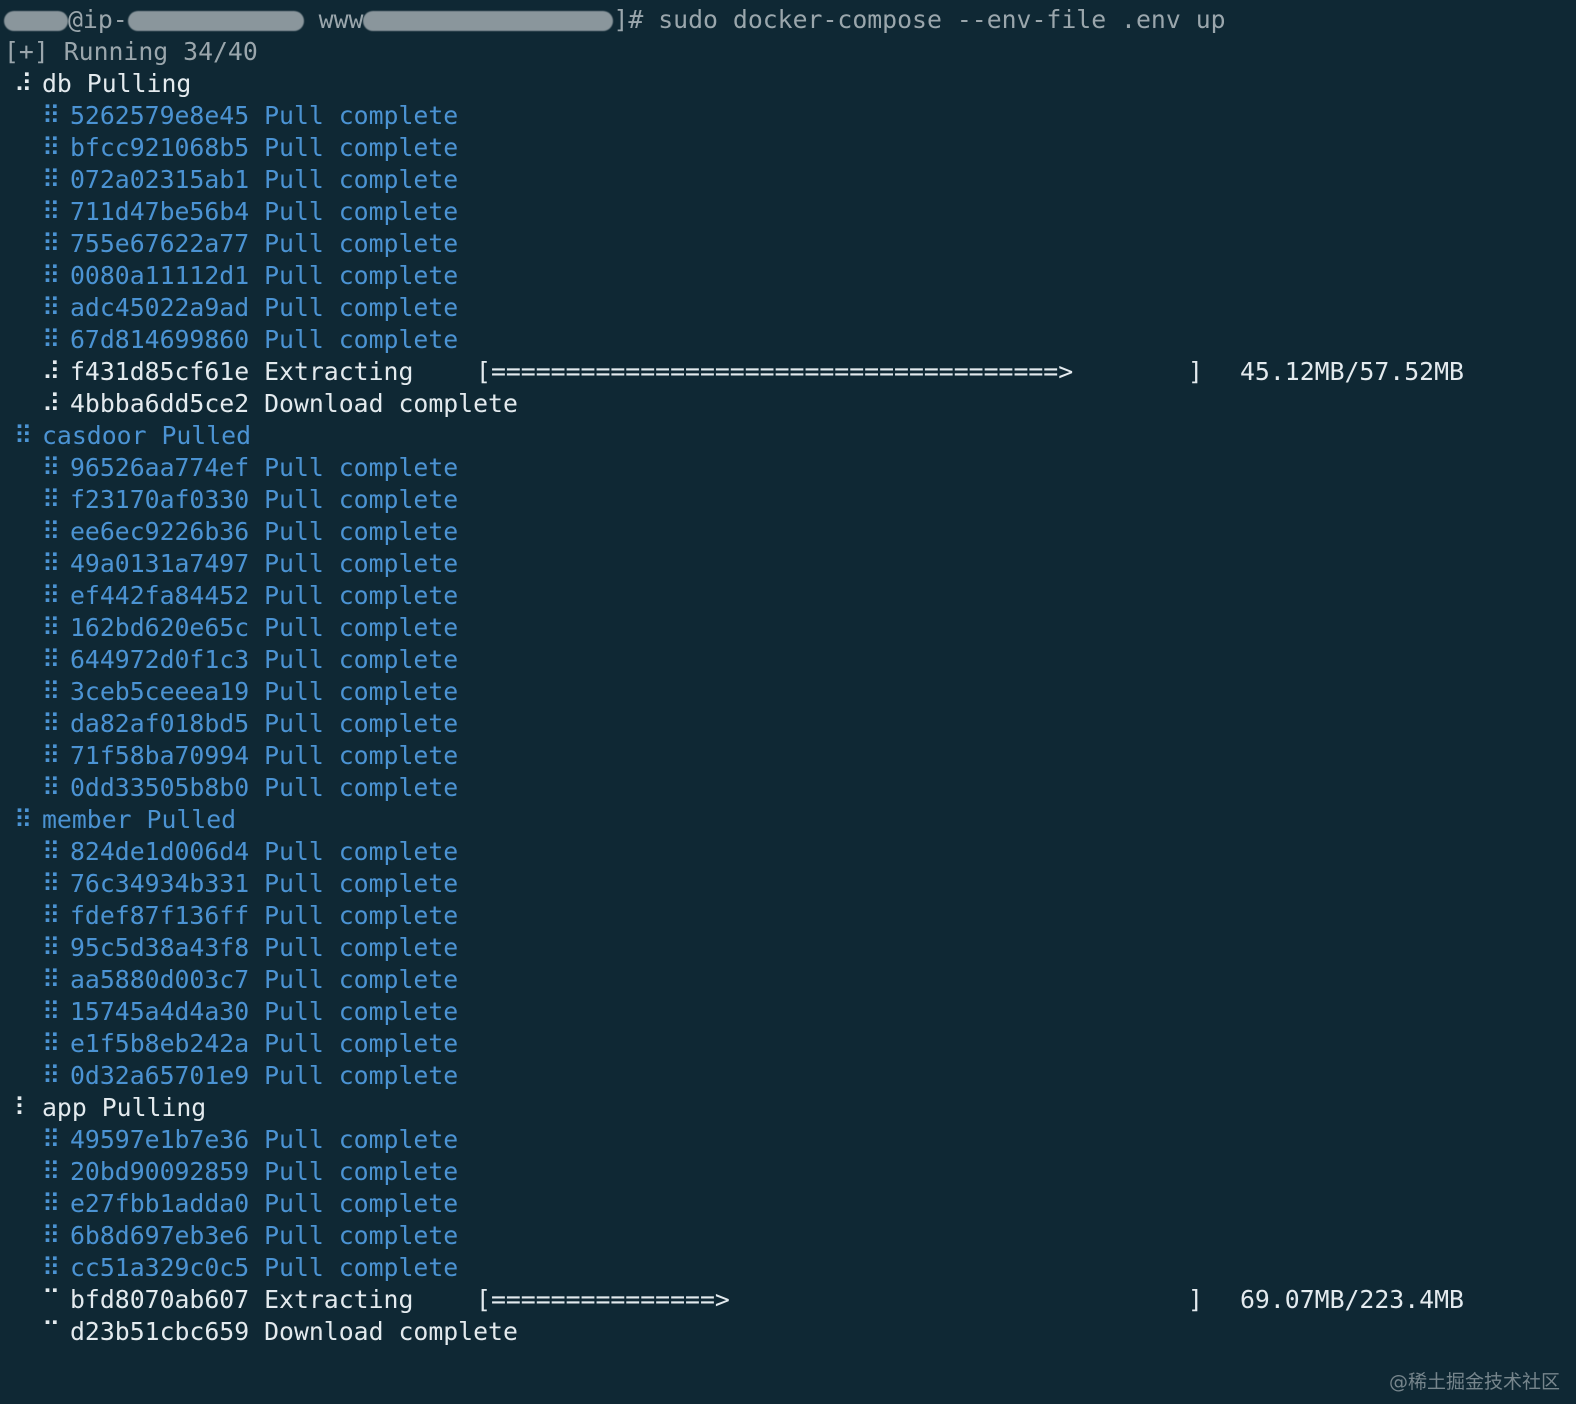  What do you see at coordinates (784, 468) in the screenshot?
I see `layer-line: ⠿ 96526aa774ef Pull complete` at bounding box center [784, 468].